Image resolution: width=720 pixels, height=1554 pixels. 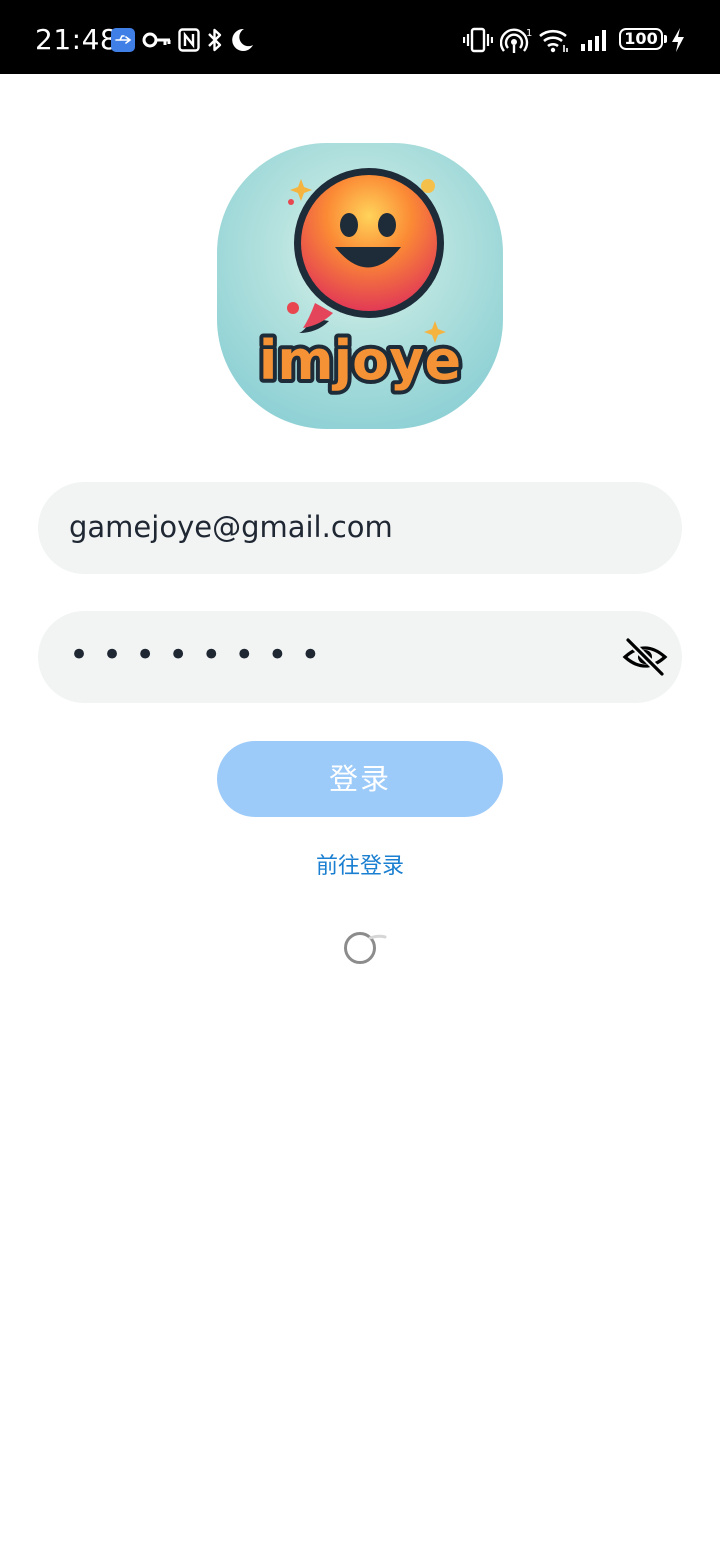 I want to click on logo-wordmark: imjoye, so click(x=360, y=360).